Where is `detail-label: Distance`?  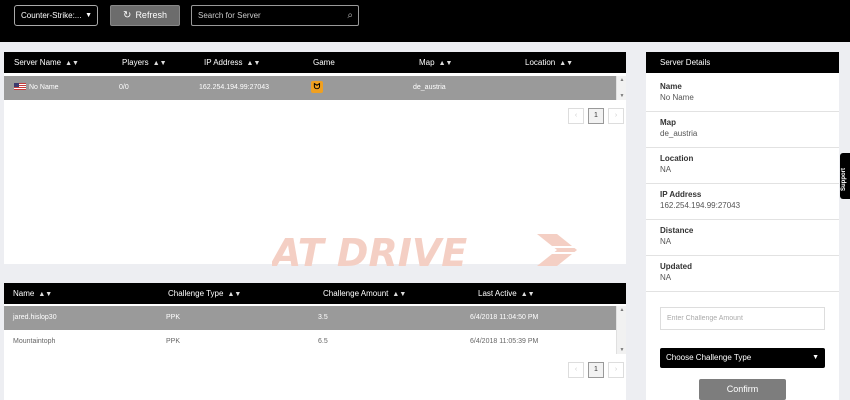
detail-label: Distance is located at coordinates (677, 230).